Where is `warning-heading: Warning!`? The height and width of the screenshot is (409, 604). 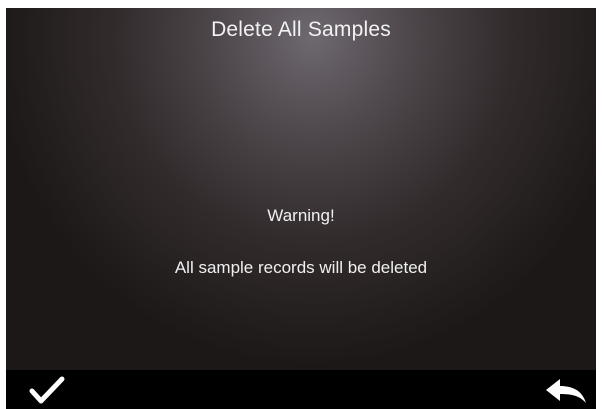 warning-heading: Warning! is located at coordinates (301, 215).